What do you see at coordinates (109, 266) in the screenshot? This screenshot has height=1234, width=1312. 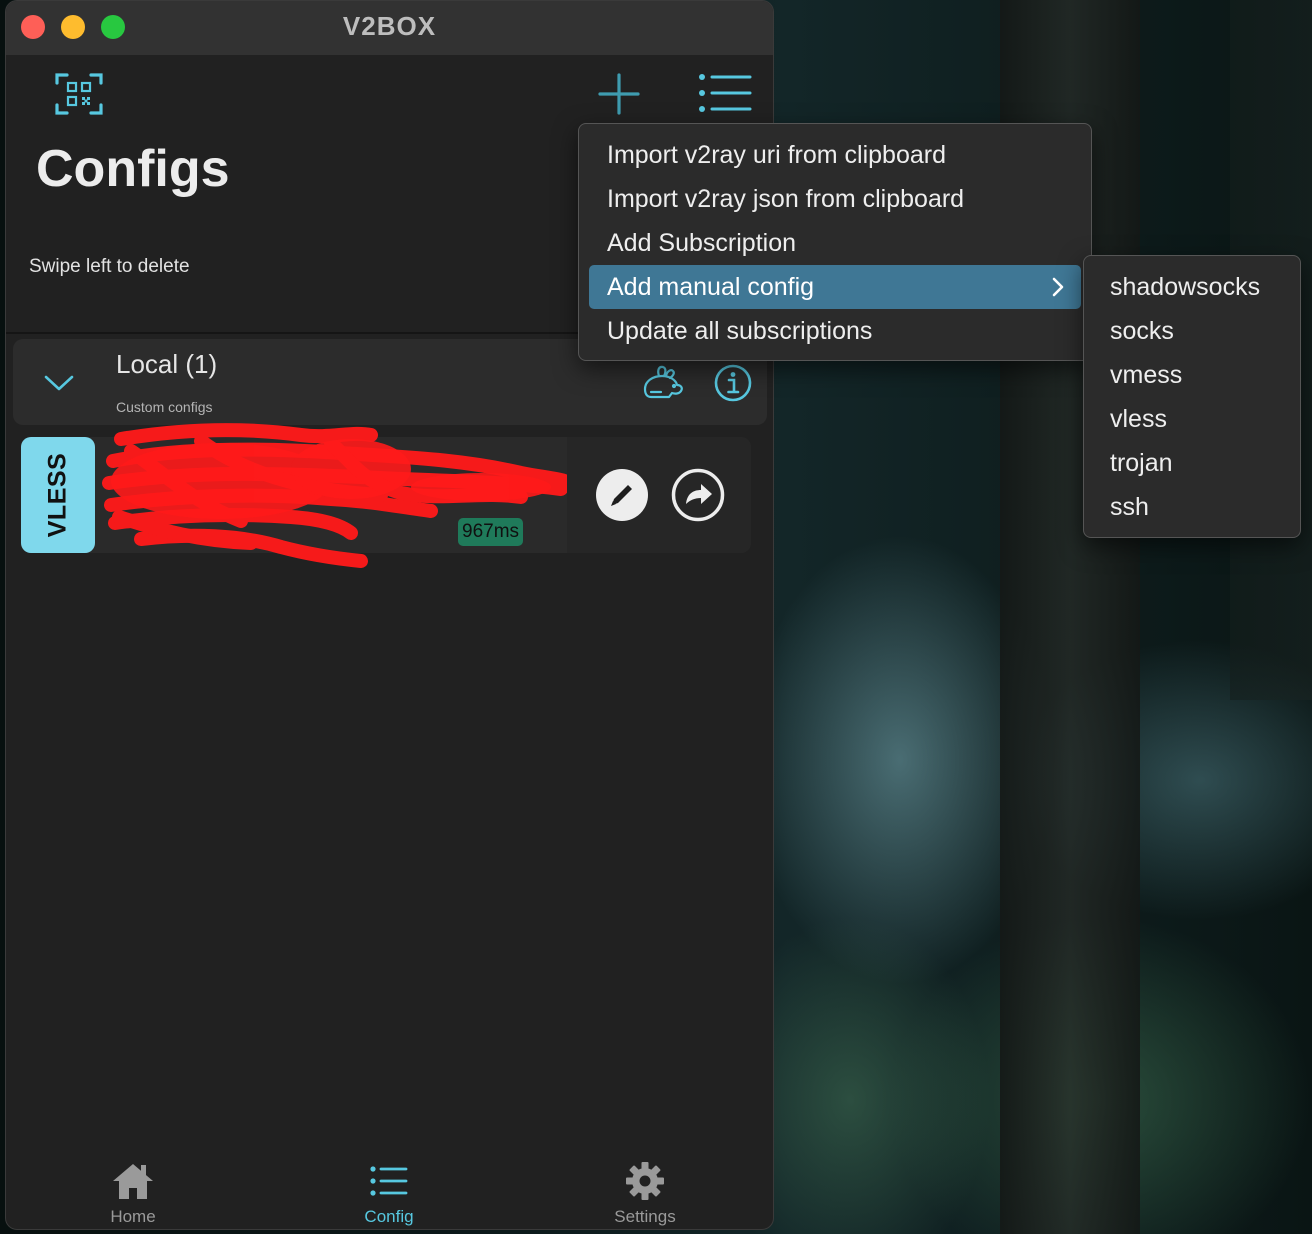 I see `swipe-hint: Swipe left to delete` at bounding box center [109, 266].